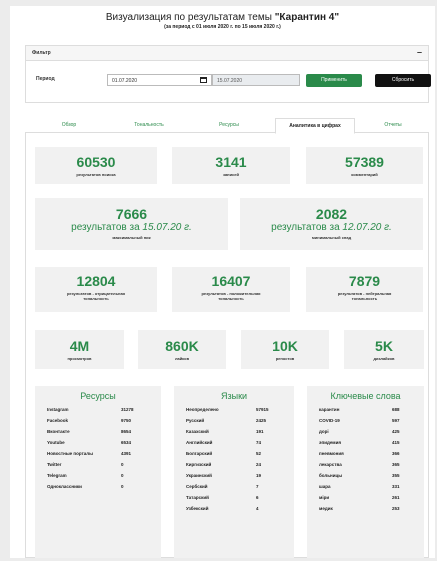 The width and height of the screenshot is (437, 561). Describe the element at coordinates (227, 53) in the screenshot. I see `filter-header: Фильтр –` at that location.